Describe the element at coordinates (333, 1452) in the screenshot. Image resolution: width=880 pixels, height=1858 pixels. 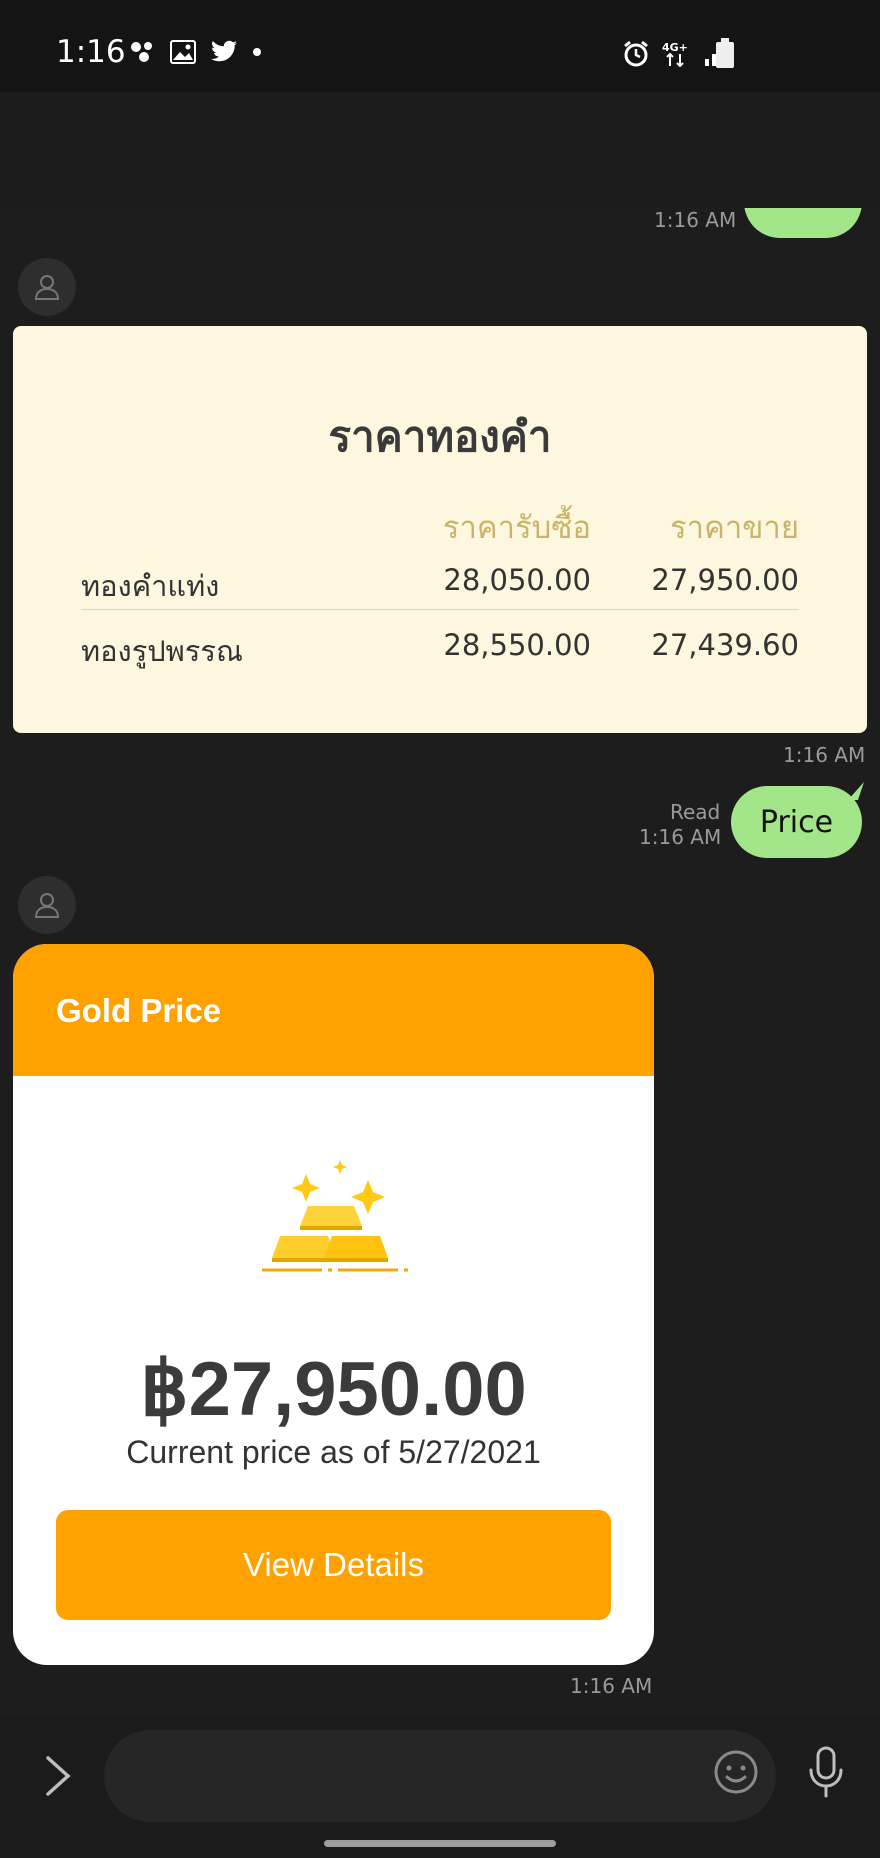
I see `price-date-subtitle: Current price as of 5/27/2021` at that location.